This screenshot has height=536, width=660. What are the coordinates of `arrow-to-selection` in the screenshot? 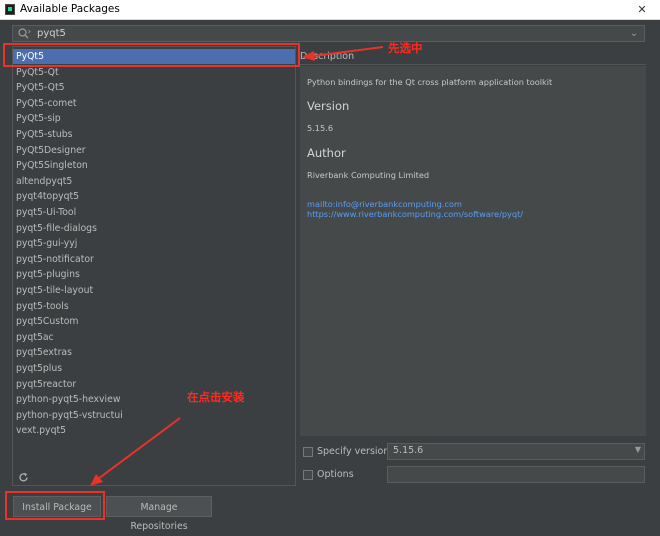 It's located at (348, 51).